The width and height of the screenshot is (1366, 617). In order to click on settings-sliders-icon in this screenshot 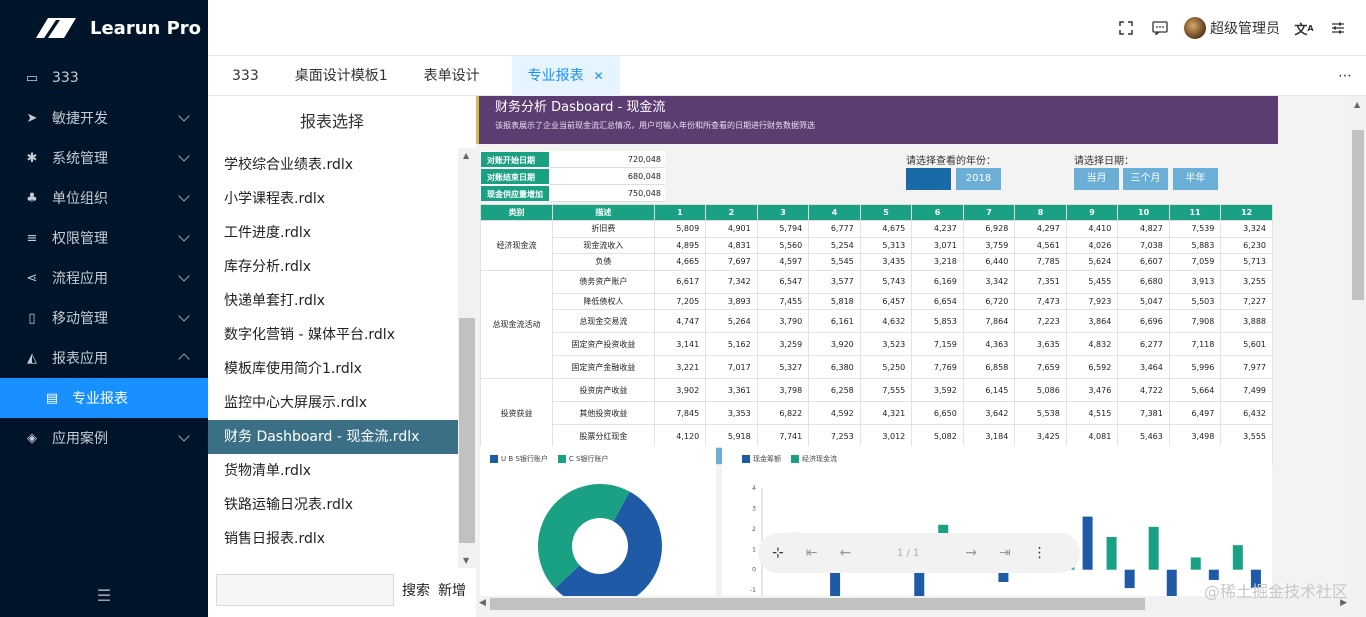, I will do `click(1338, 28)`.